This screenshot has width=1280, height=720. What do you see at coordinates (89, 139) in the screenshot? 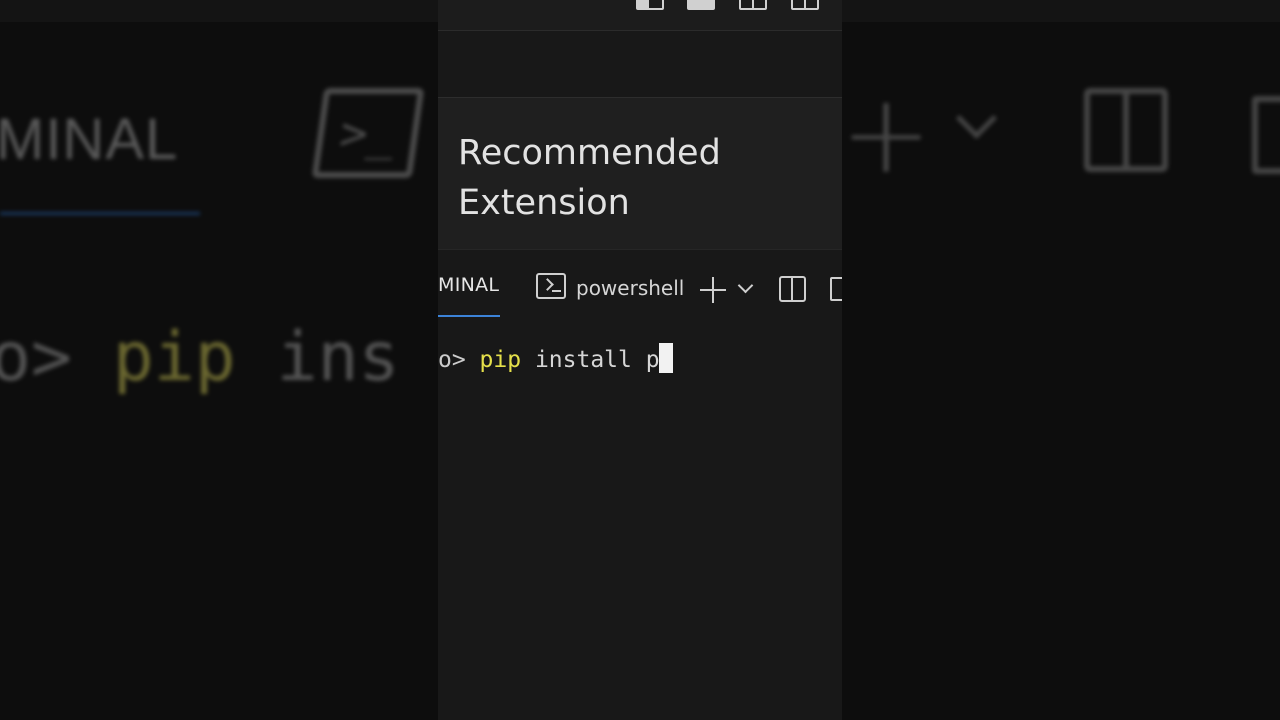
I see `background-terminal-tab-label: MINAL` at bounding box center [89, 139].